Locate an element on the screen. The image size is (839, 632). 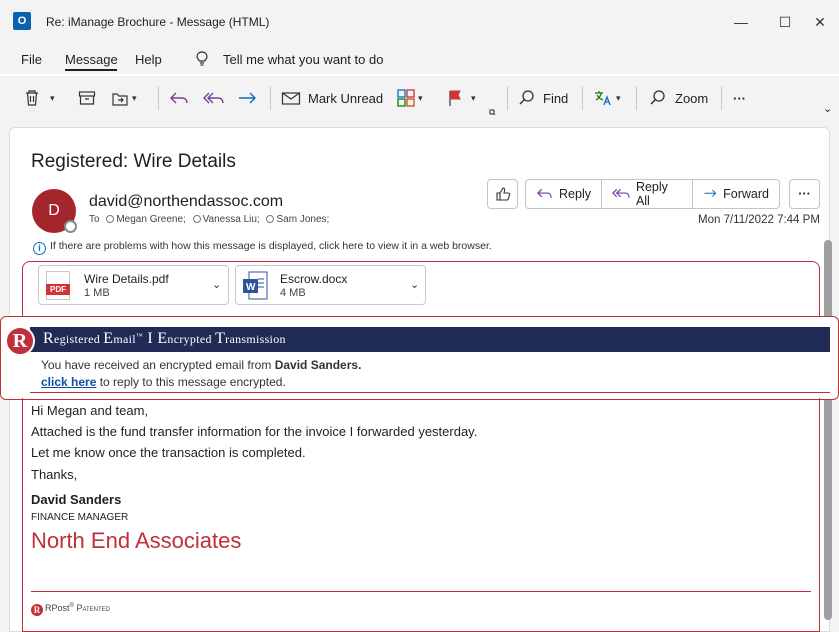
zoom-label: Zoom is located at coordinates (692, 98).